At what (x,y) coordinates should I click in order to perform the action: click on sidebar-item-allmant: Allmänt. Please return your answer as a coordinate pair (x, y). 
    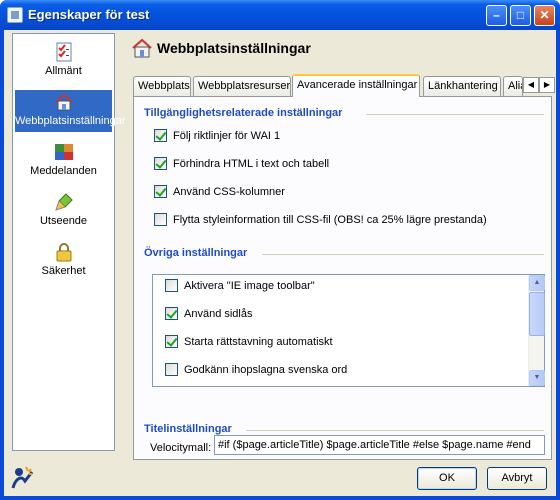
    Looking at the image, I should click on (63, 61).